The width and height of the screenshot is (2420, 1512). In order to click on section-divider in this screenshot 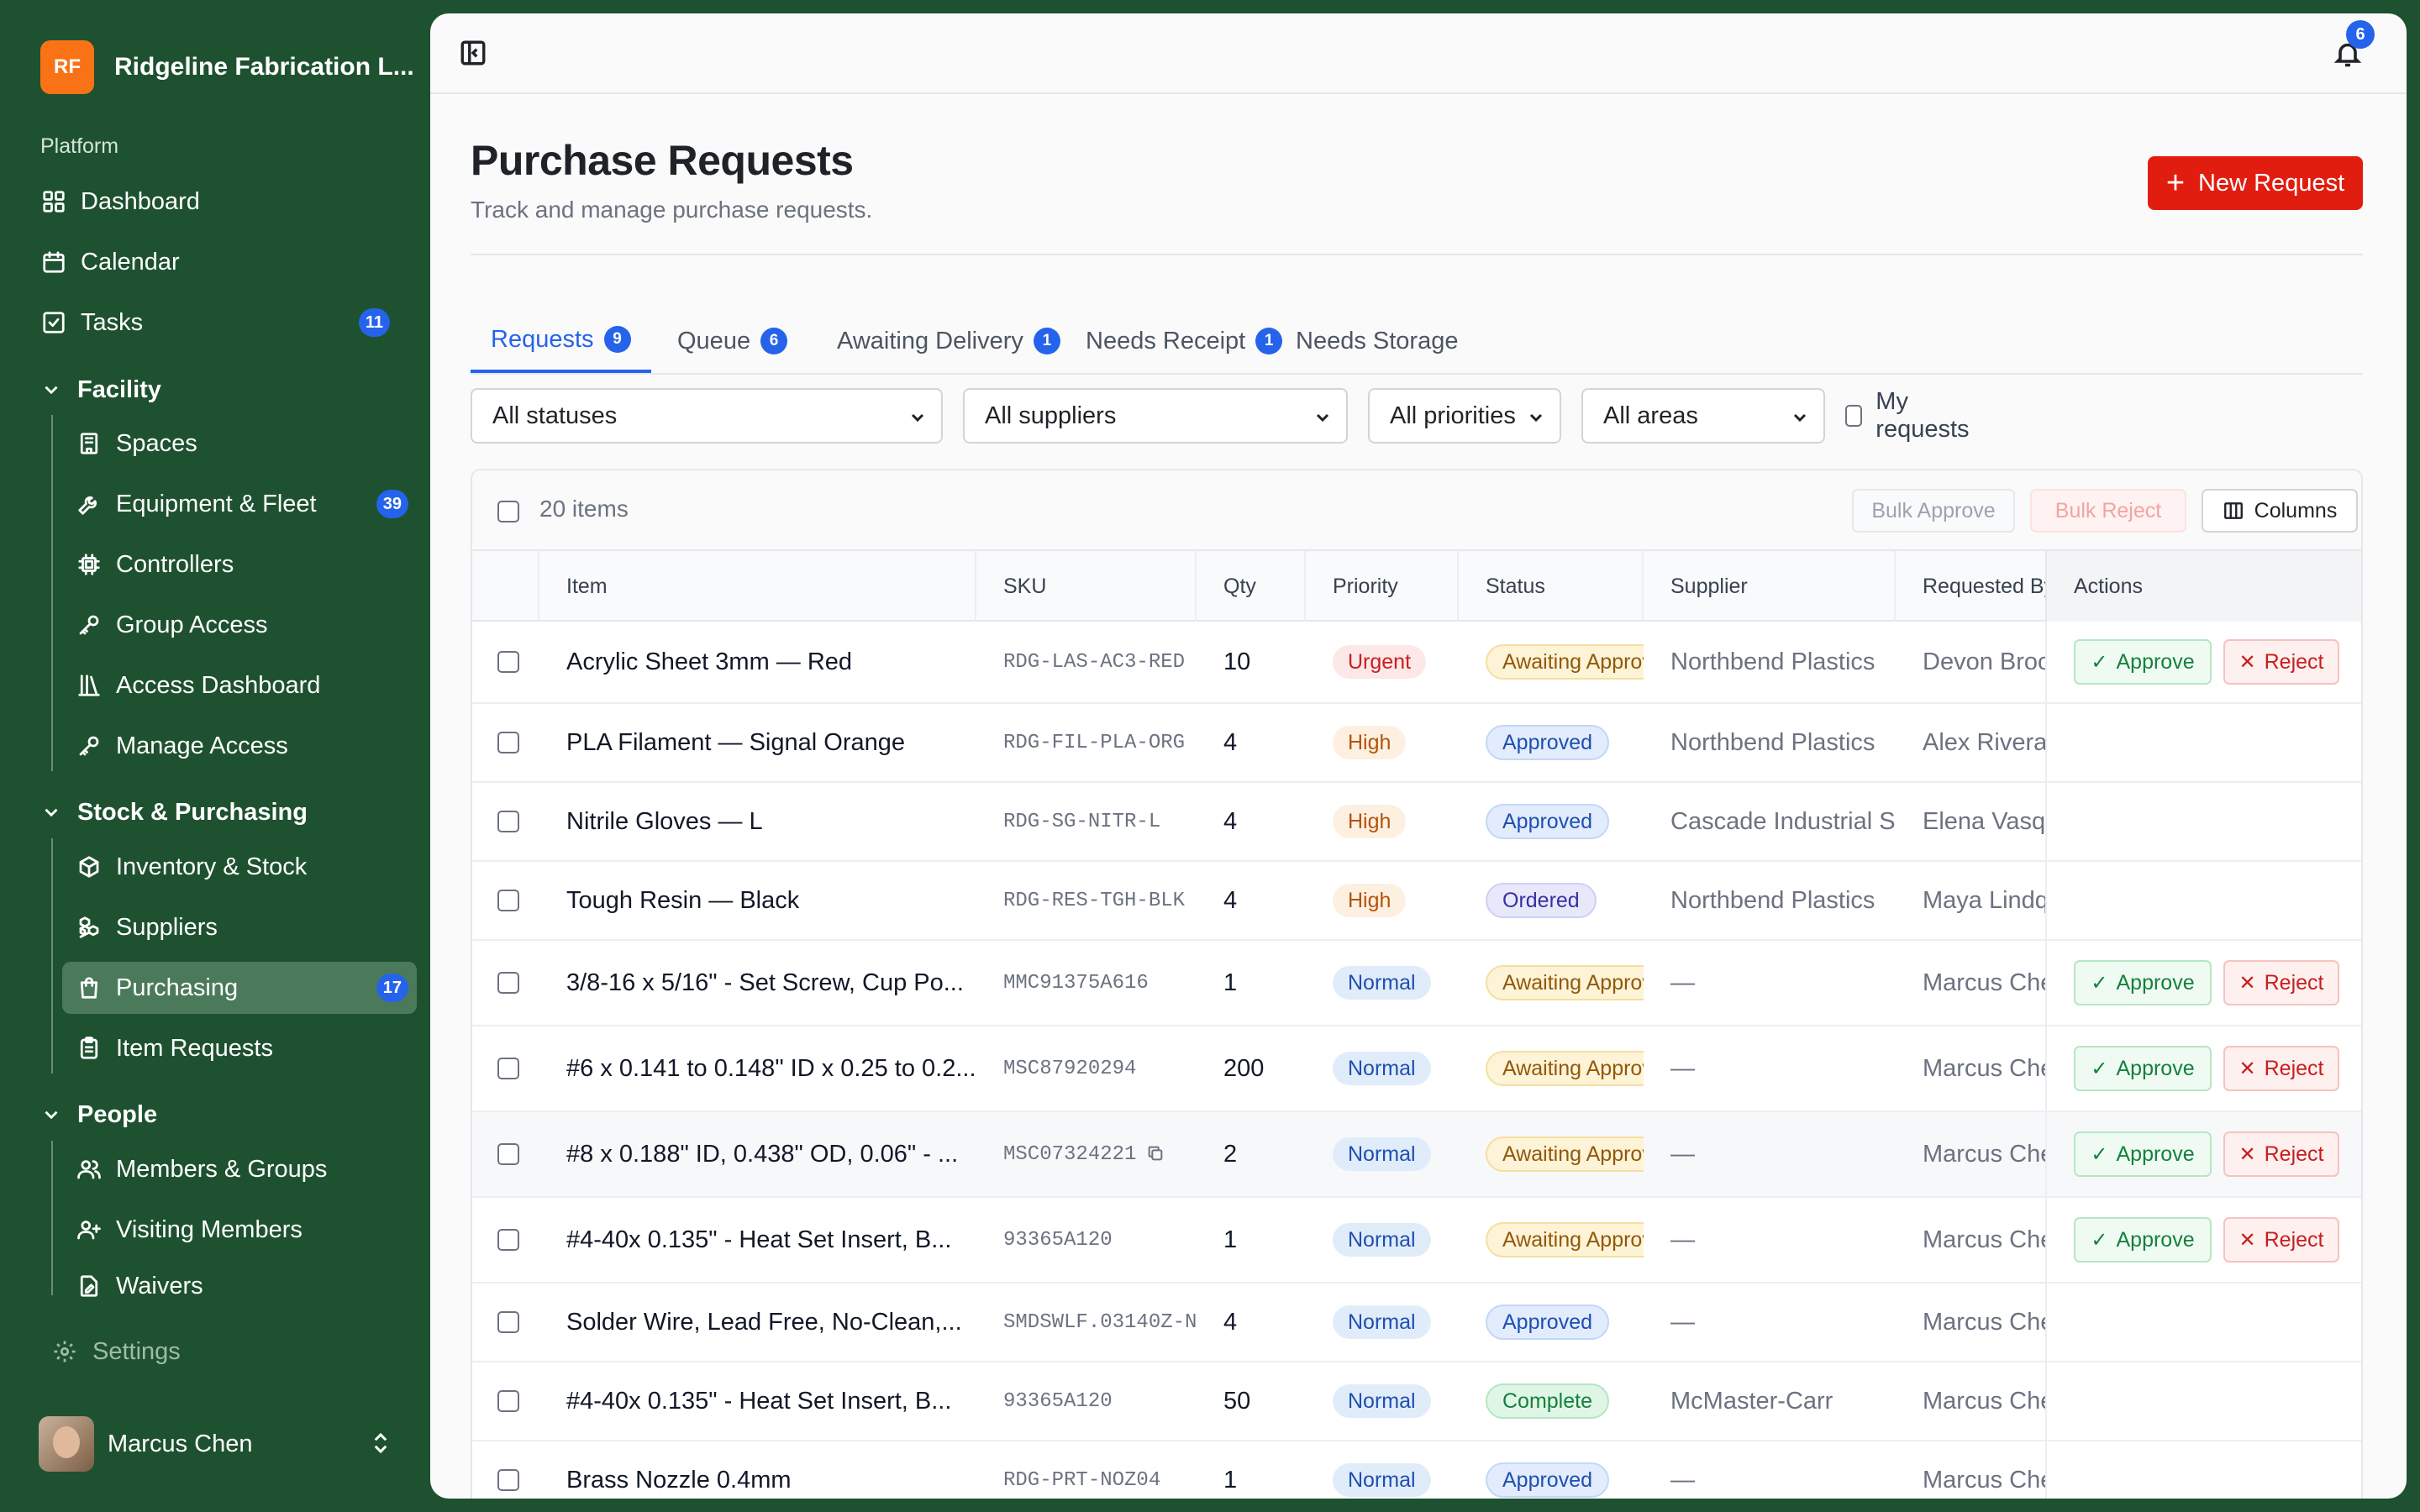, I will do `click(52, 956)`.